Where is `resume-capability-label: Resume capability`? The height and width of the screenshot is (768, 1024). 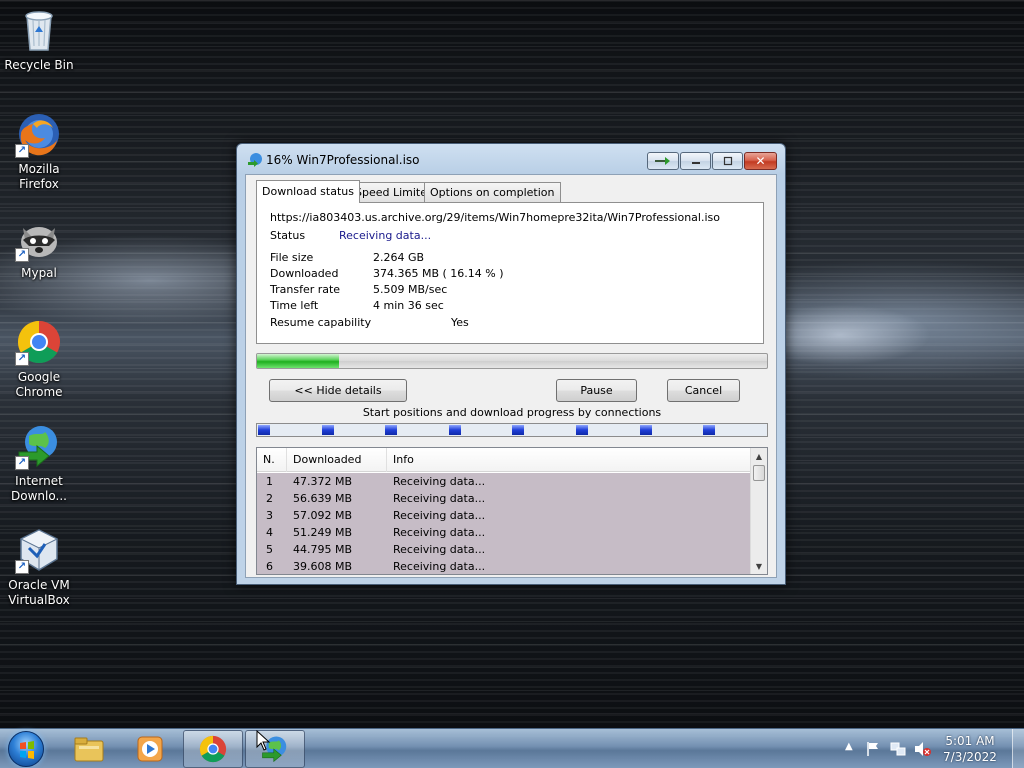 resume-capability-label: Resume capability is located at coordinates (321, 322).